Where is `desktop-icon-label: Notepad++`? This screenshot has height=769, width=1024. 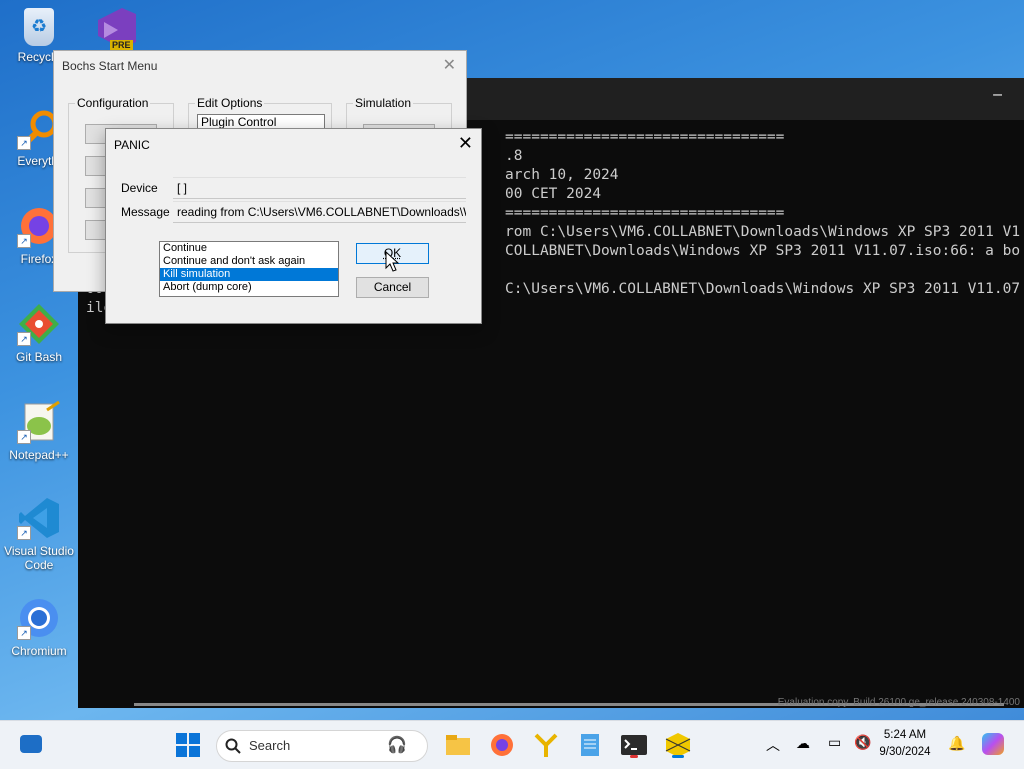
desktop-icon-label: Notepad++ is located at coordinates (39, 455).